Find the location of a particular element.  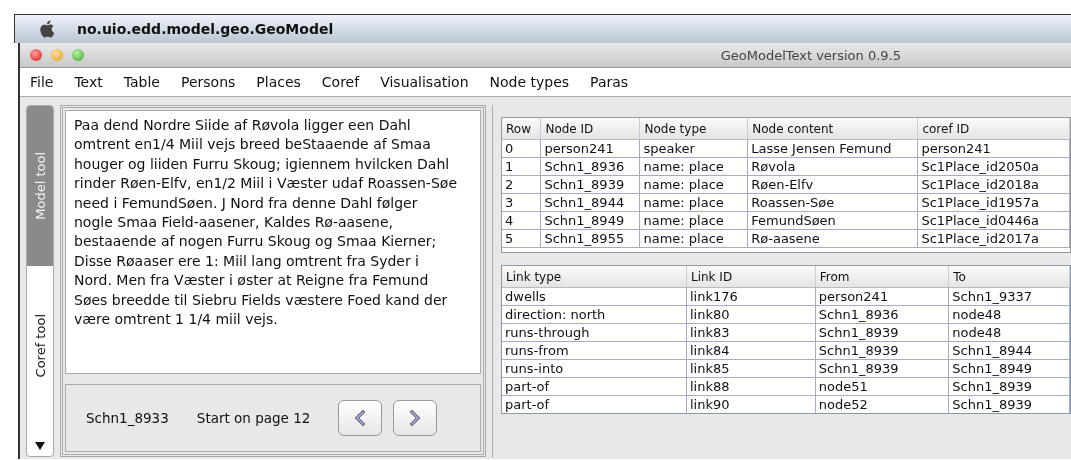

minimize-button is located at coordinates (57, 55).